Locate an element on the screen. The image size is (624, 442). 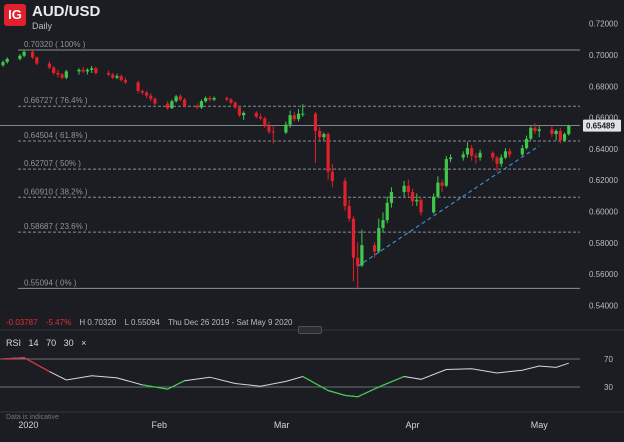
change-value: -0.03787 is located at coordinates (22, 322).